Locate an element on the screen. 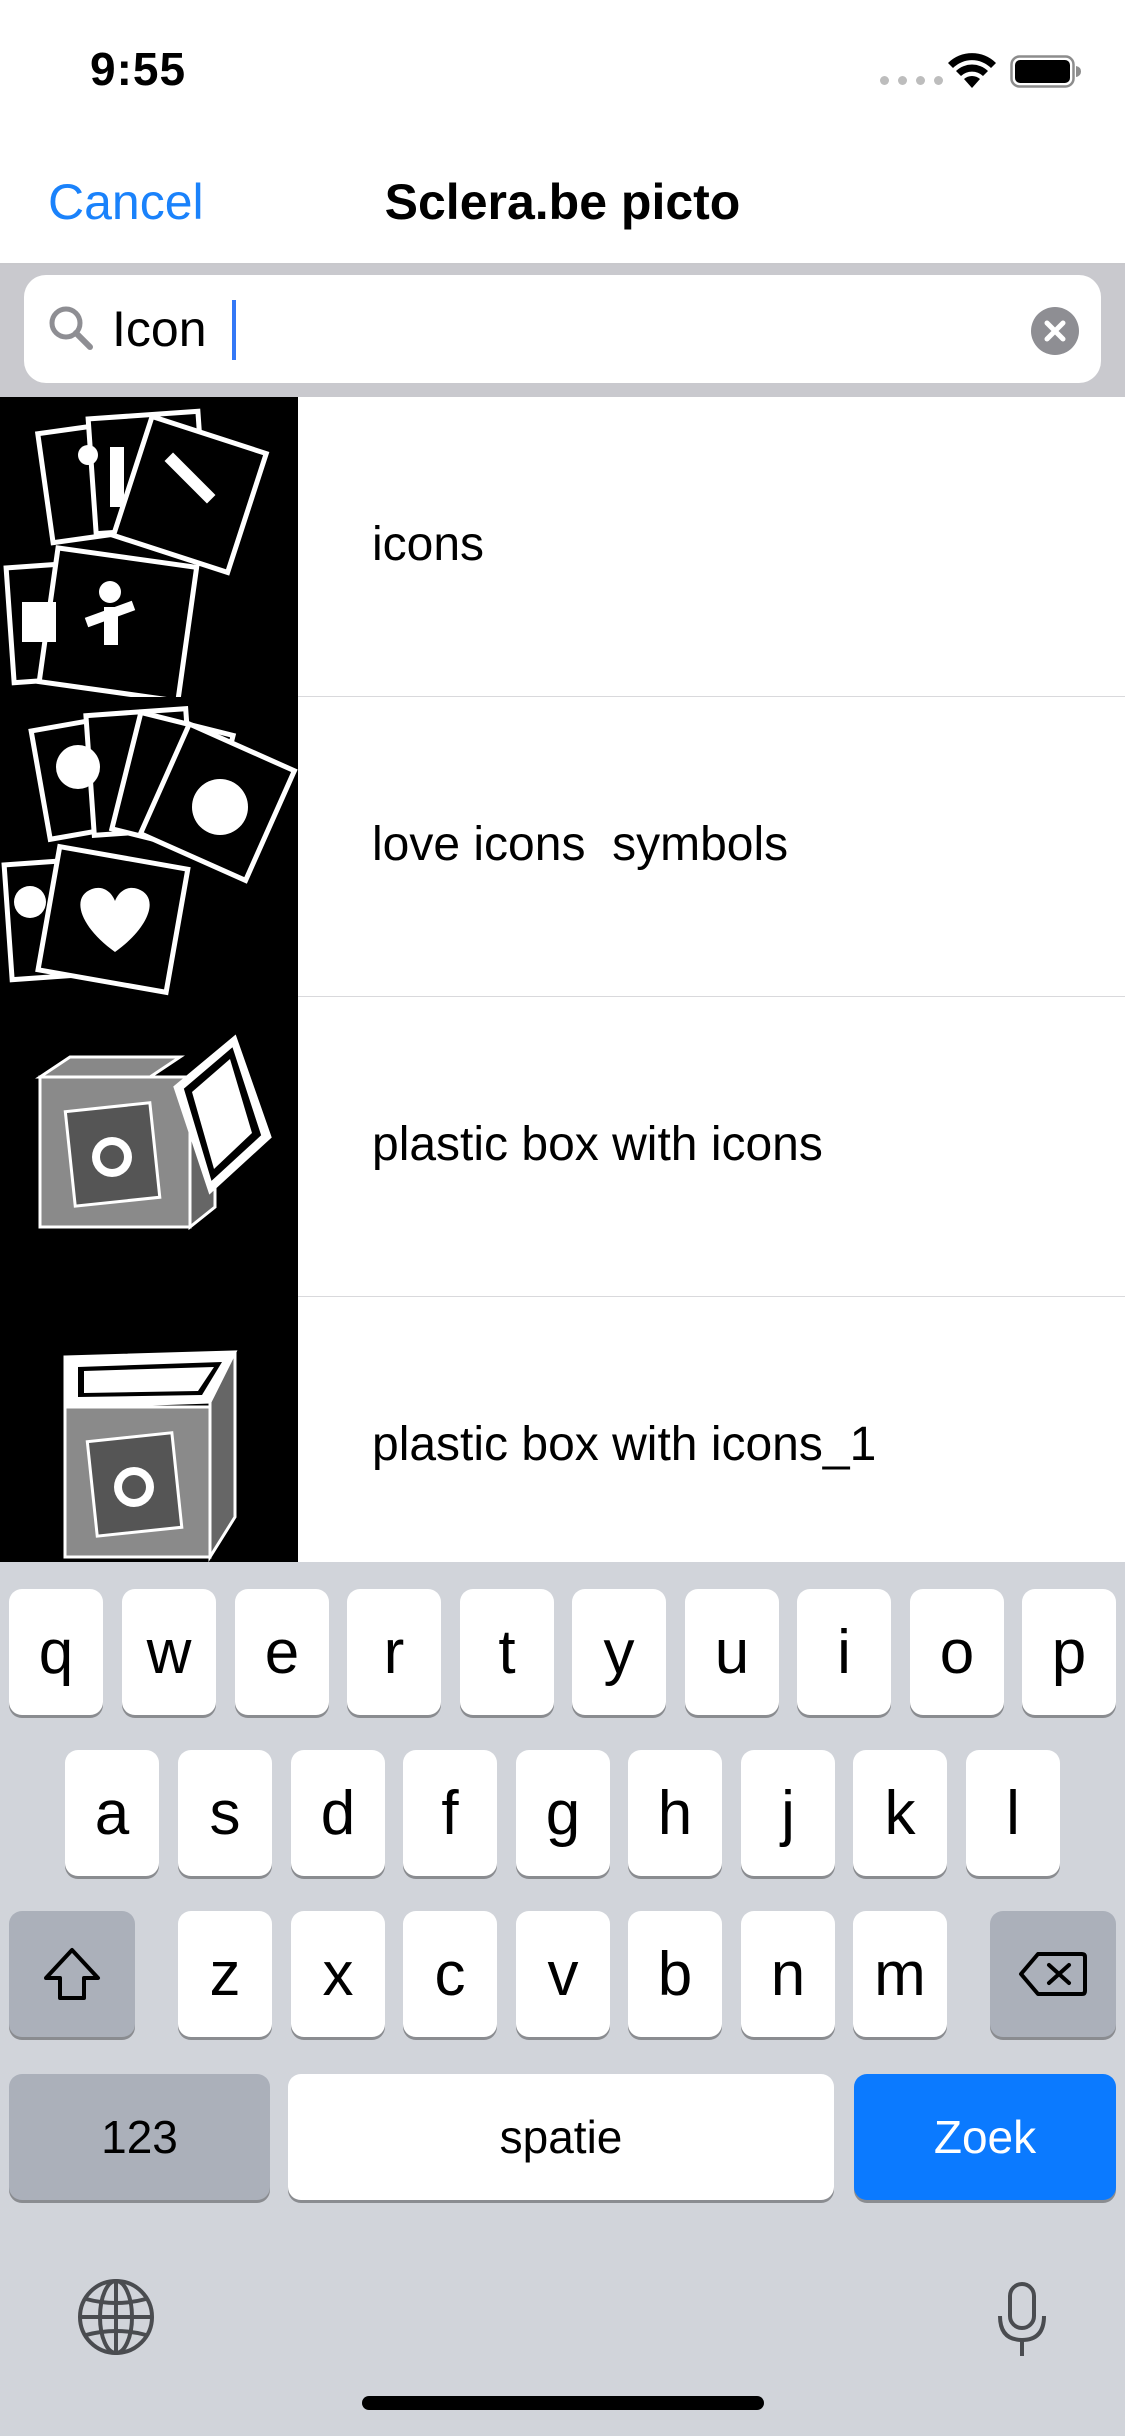 Image resolution: width=1125 pixels, height=2436 pixels. list-item: love icons symbols is located at coordinates (562, 847).